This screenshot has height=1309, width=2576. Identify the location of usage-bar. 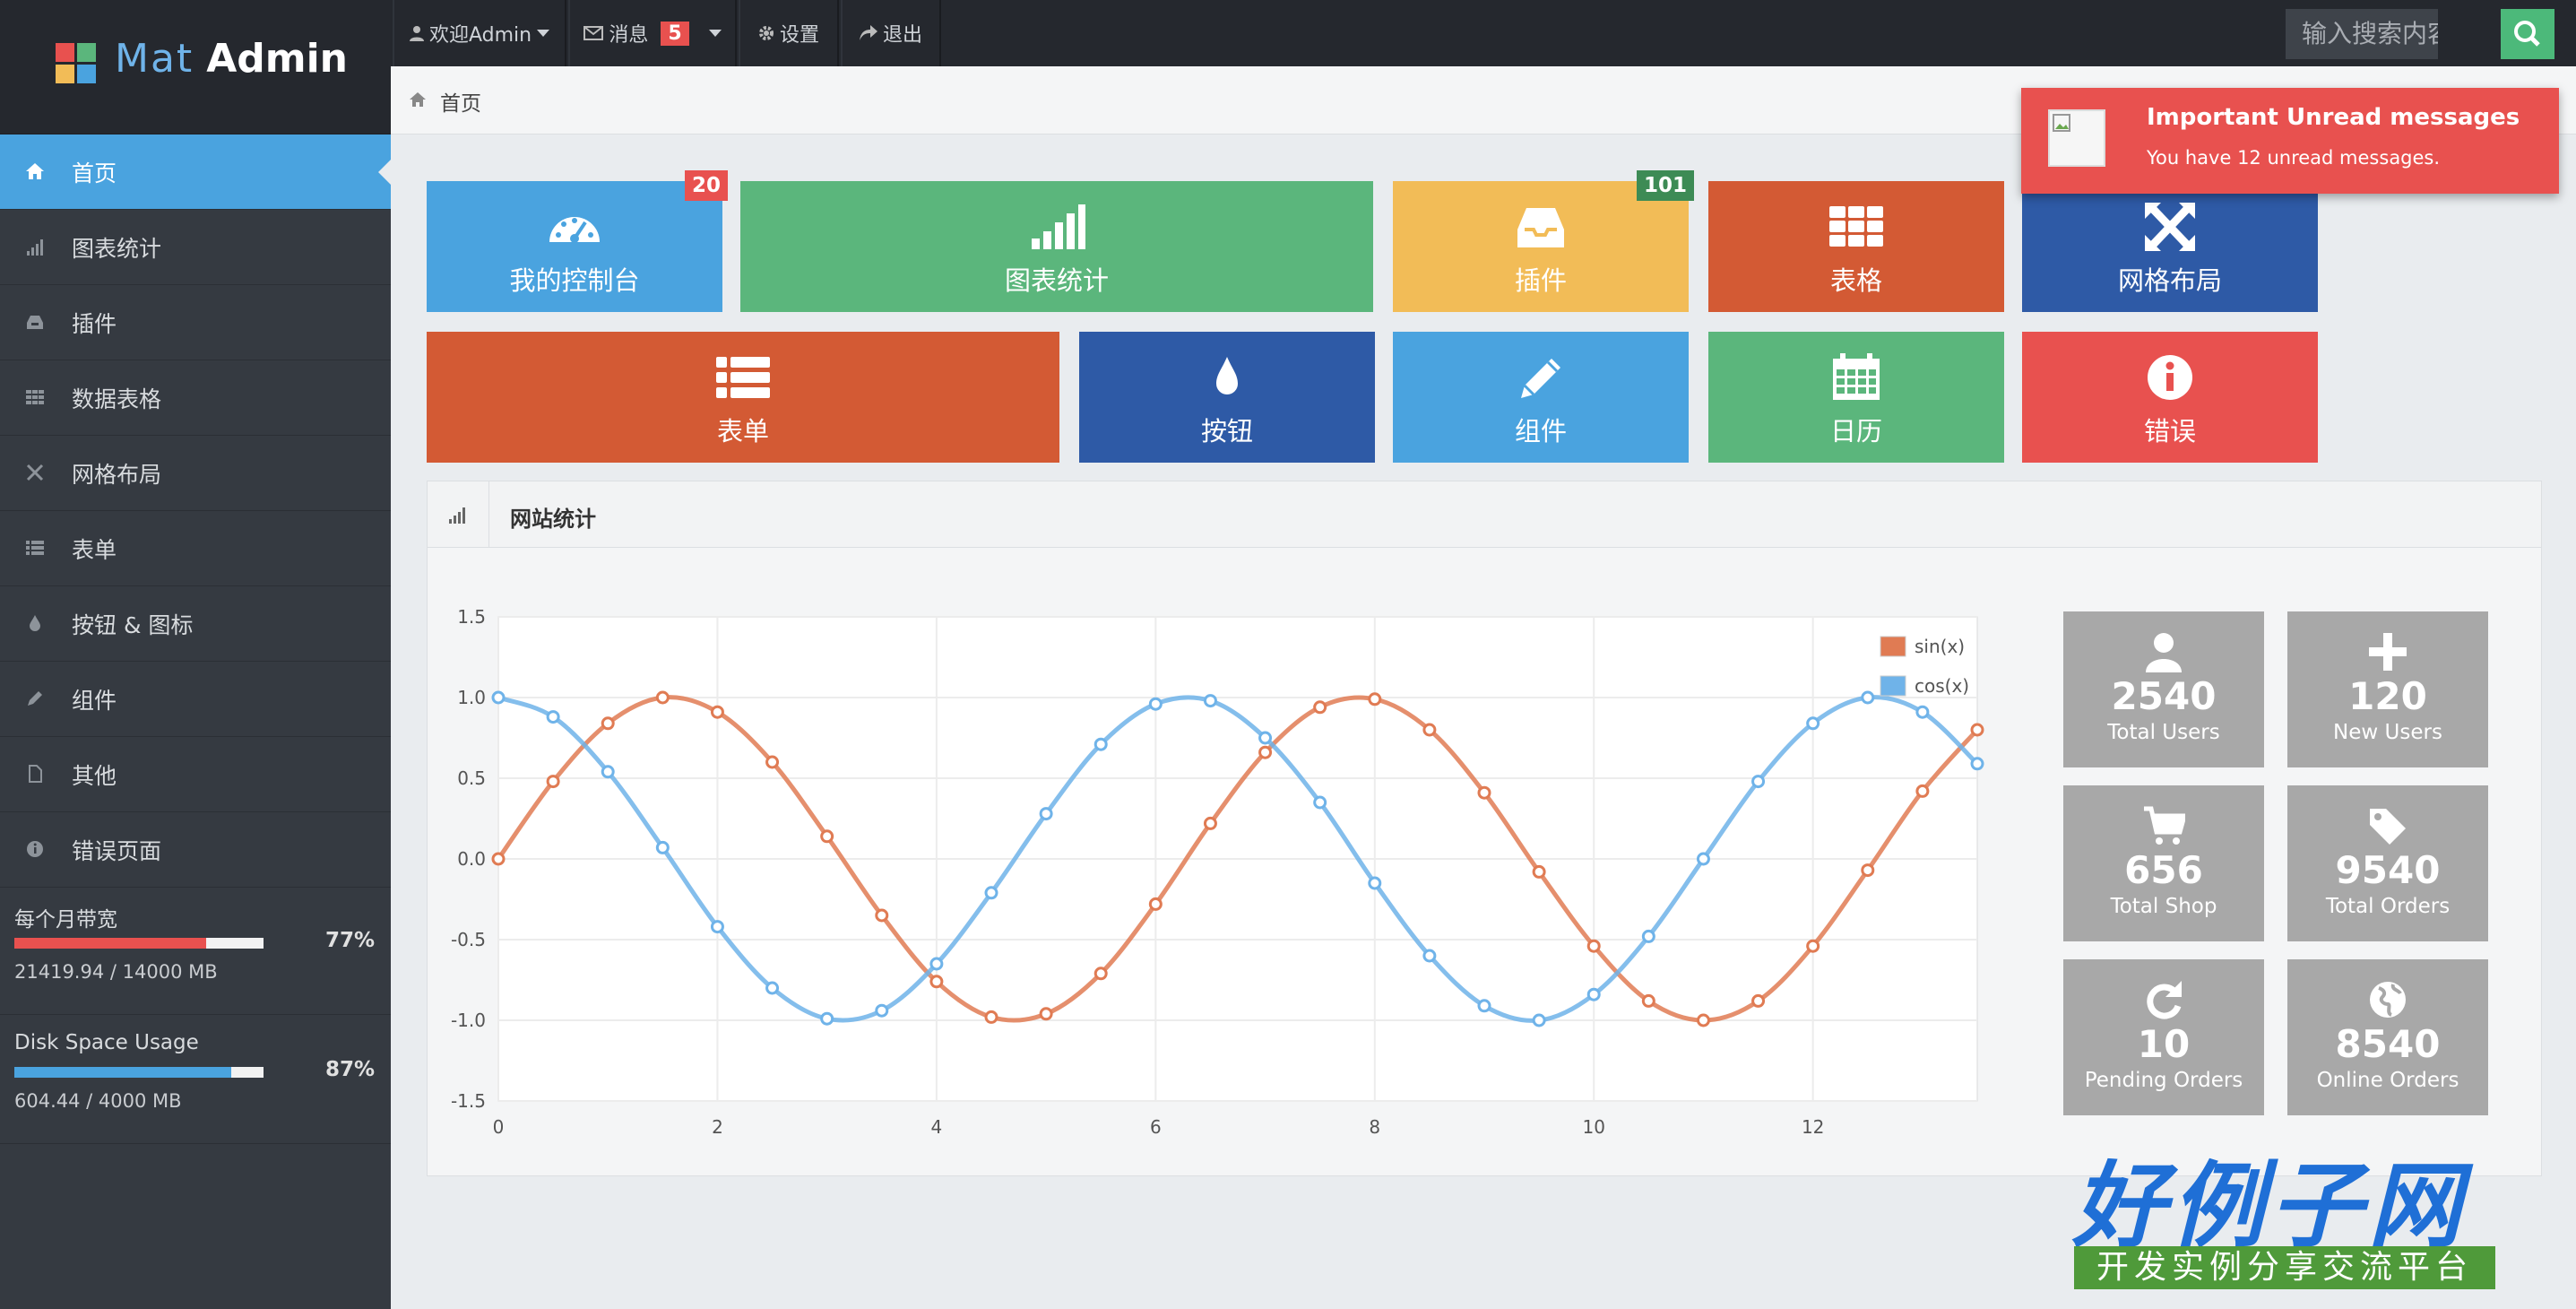
(139, 943).